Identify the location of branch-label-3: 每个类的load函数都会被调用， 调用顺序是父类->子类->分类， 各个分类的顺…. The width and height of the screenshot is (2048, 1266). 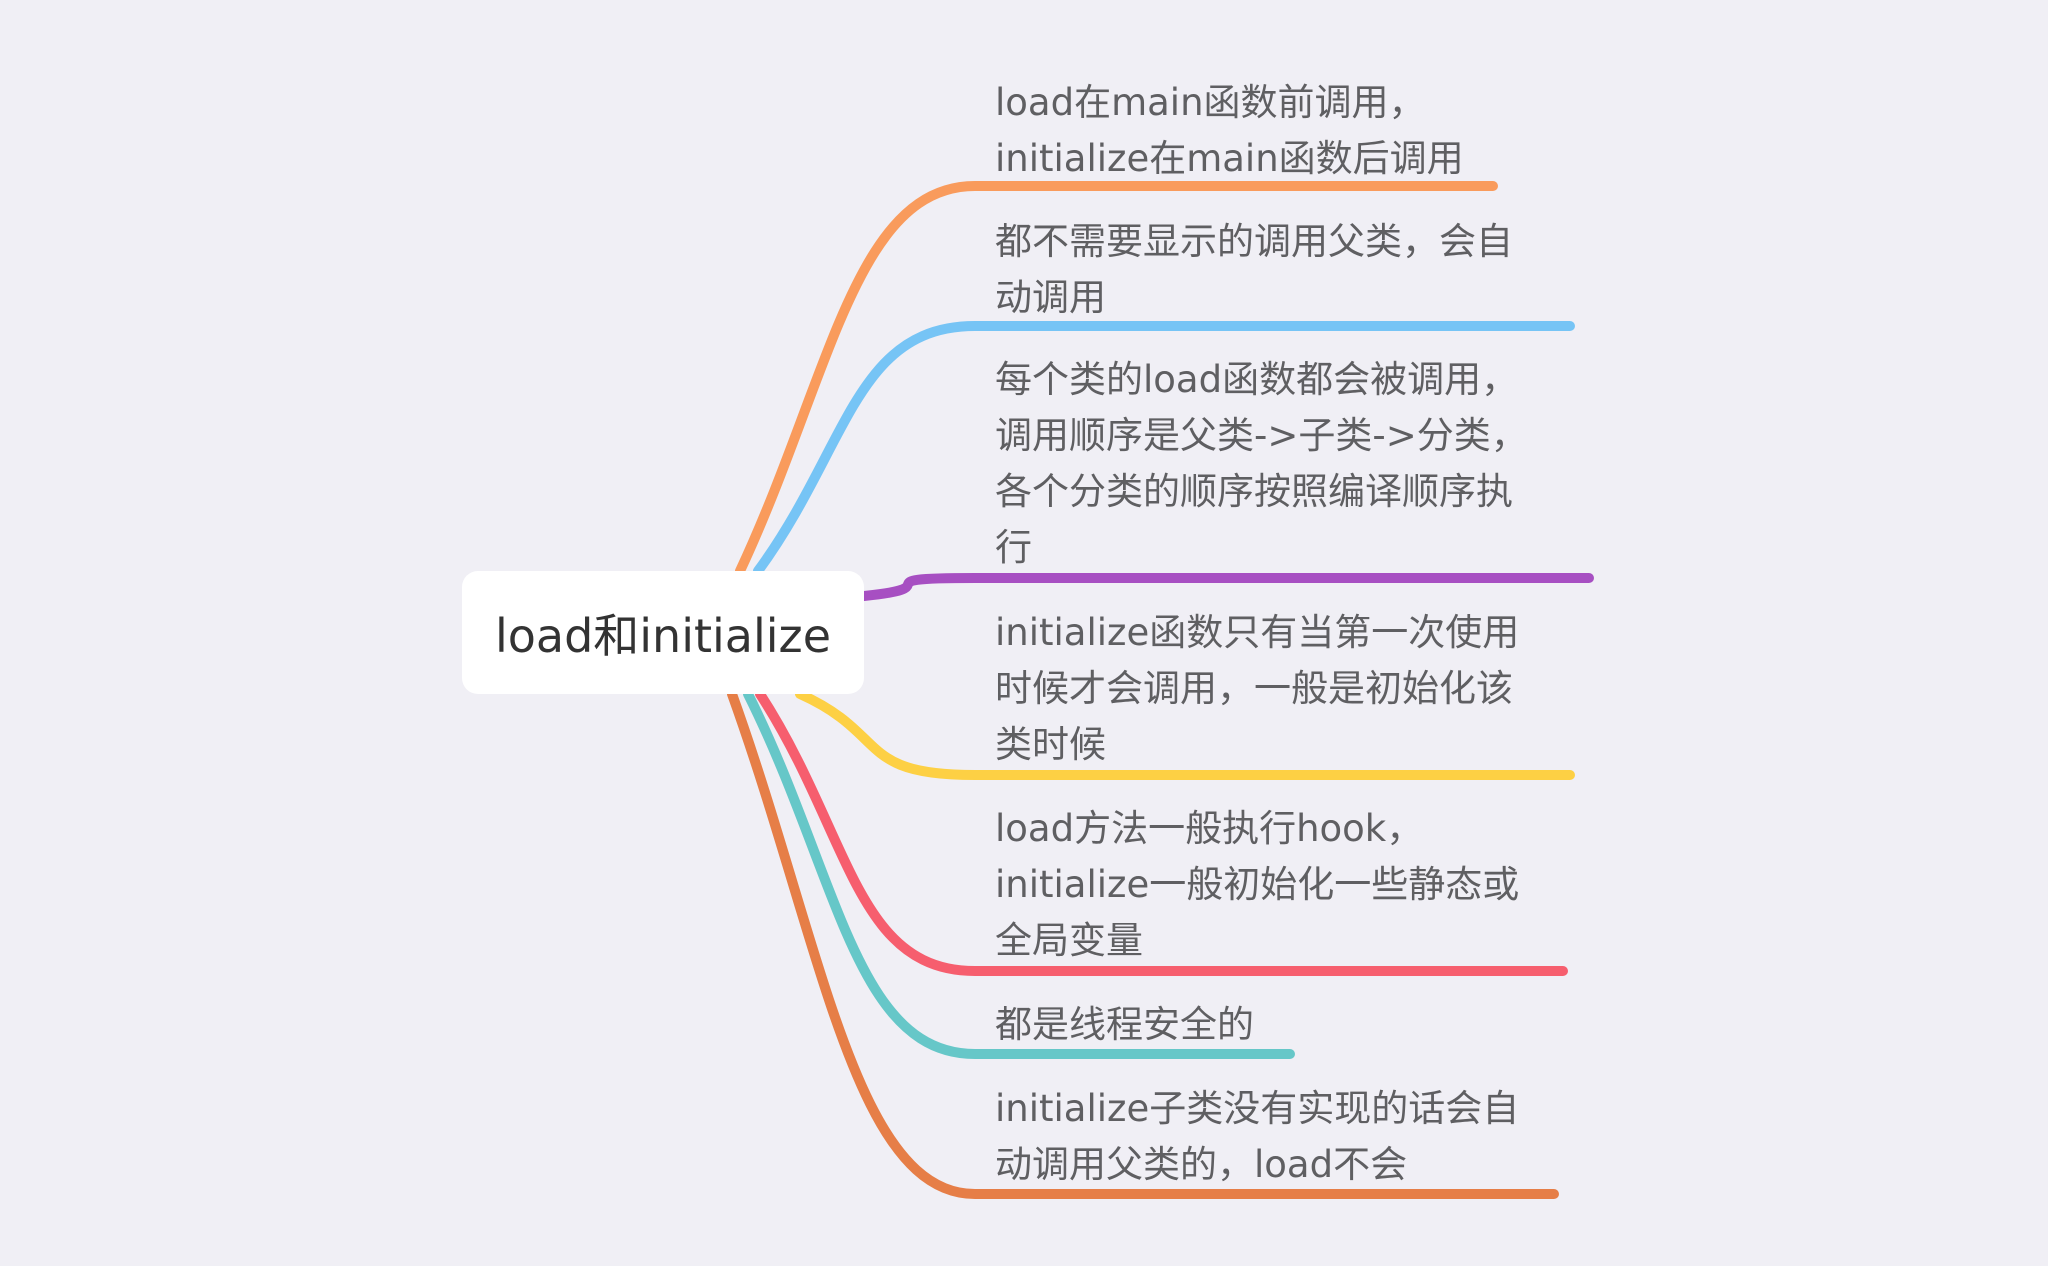
(1295, 464).